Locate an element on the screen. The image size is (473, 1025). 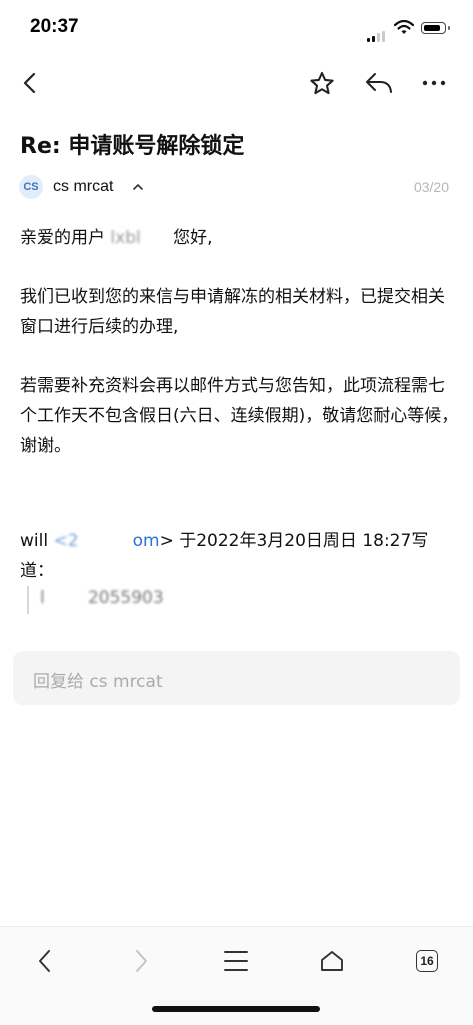
greeting-prefix: 亲爱的用户 is located at coordinates (62, 238).